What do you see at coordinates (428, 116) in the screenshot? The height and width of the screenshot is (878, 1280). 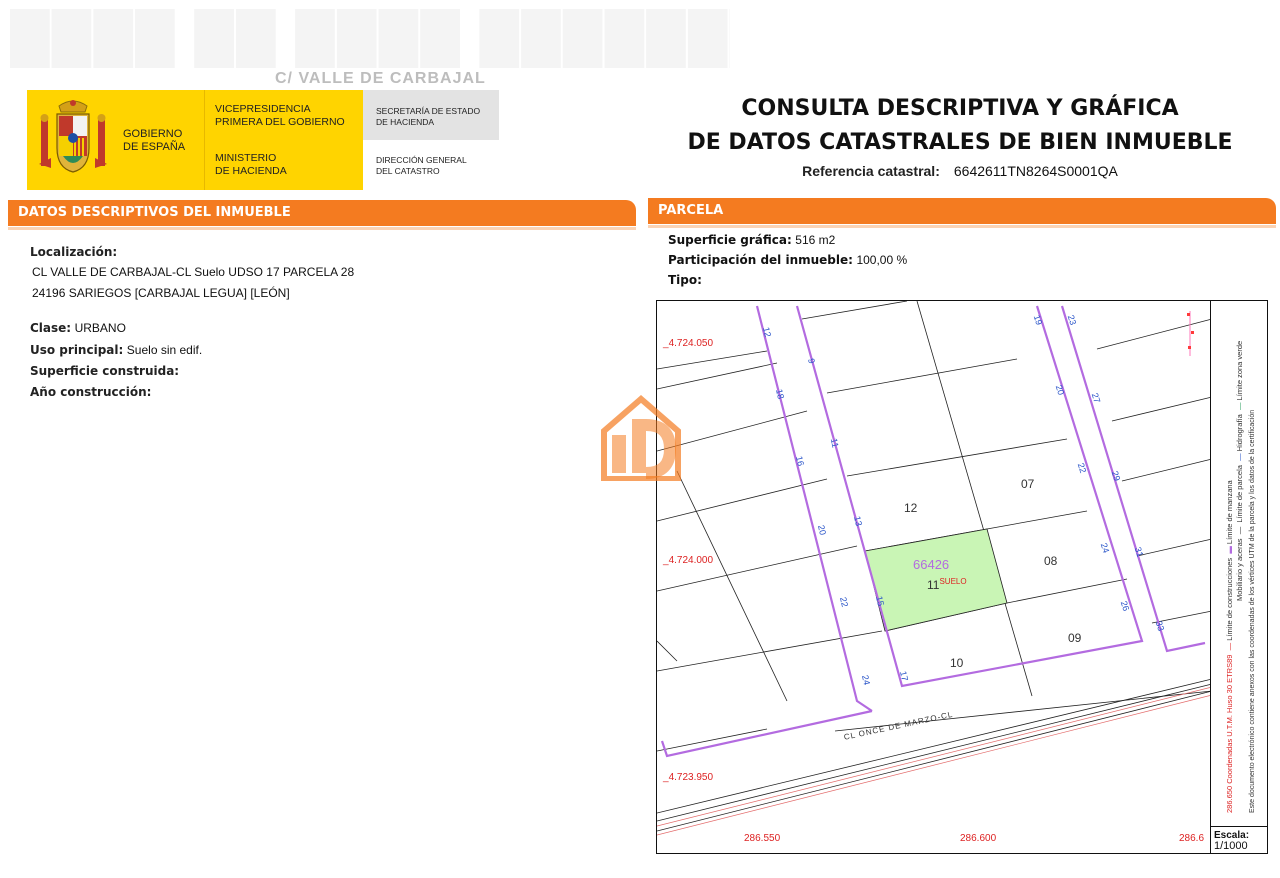 I see `secretaria-label: SECRETARÍA DE ESTADO DE HACIENDA` at bounding box center [428, 116].